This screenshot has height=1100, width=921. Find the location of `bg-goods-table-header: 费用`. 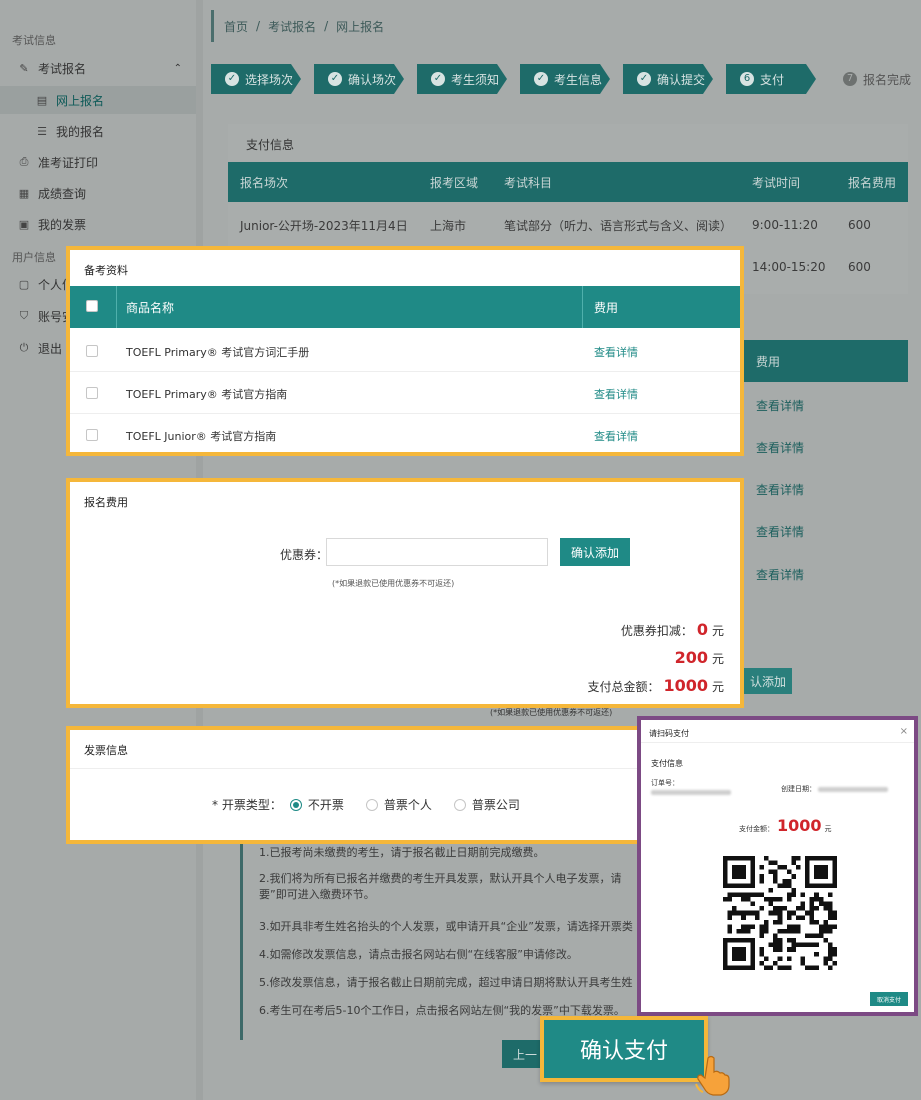

bg-goods-table-header: 费用 is located at coordinates (826, 361).